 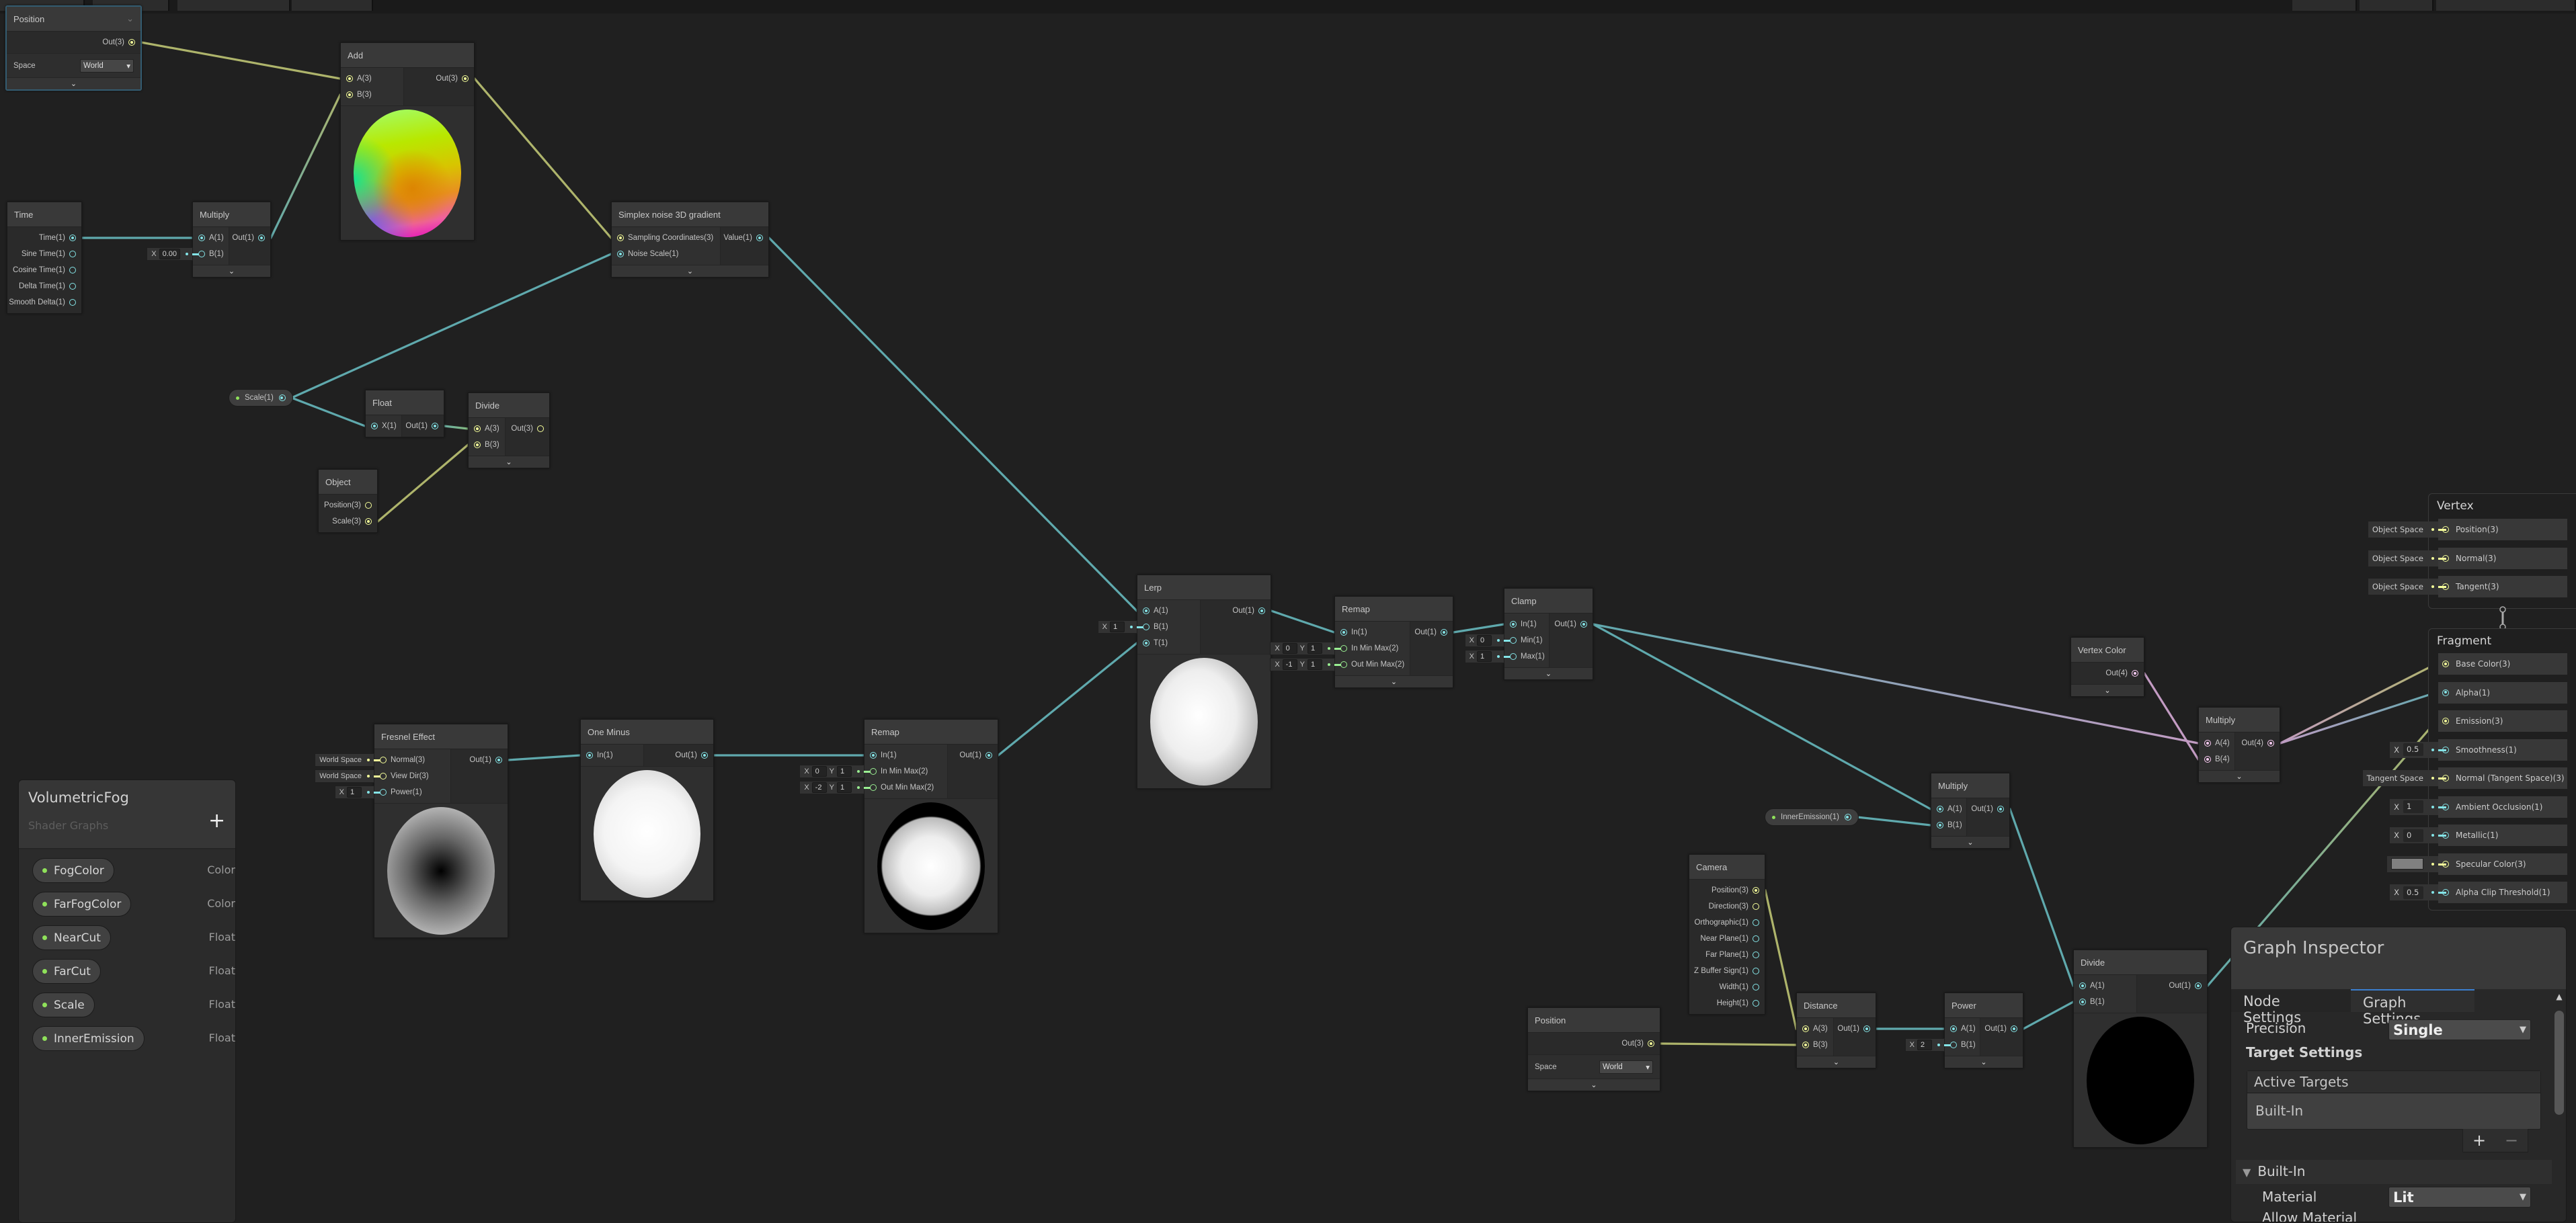 What do you see at coordinates (1289, 648) in the screenshot?
I see `value-input: 0` at bounding box center [1289, 648].